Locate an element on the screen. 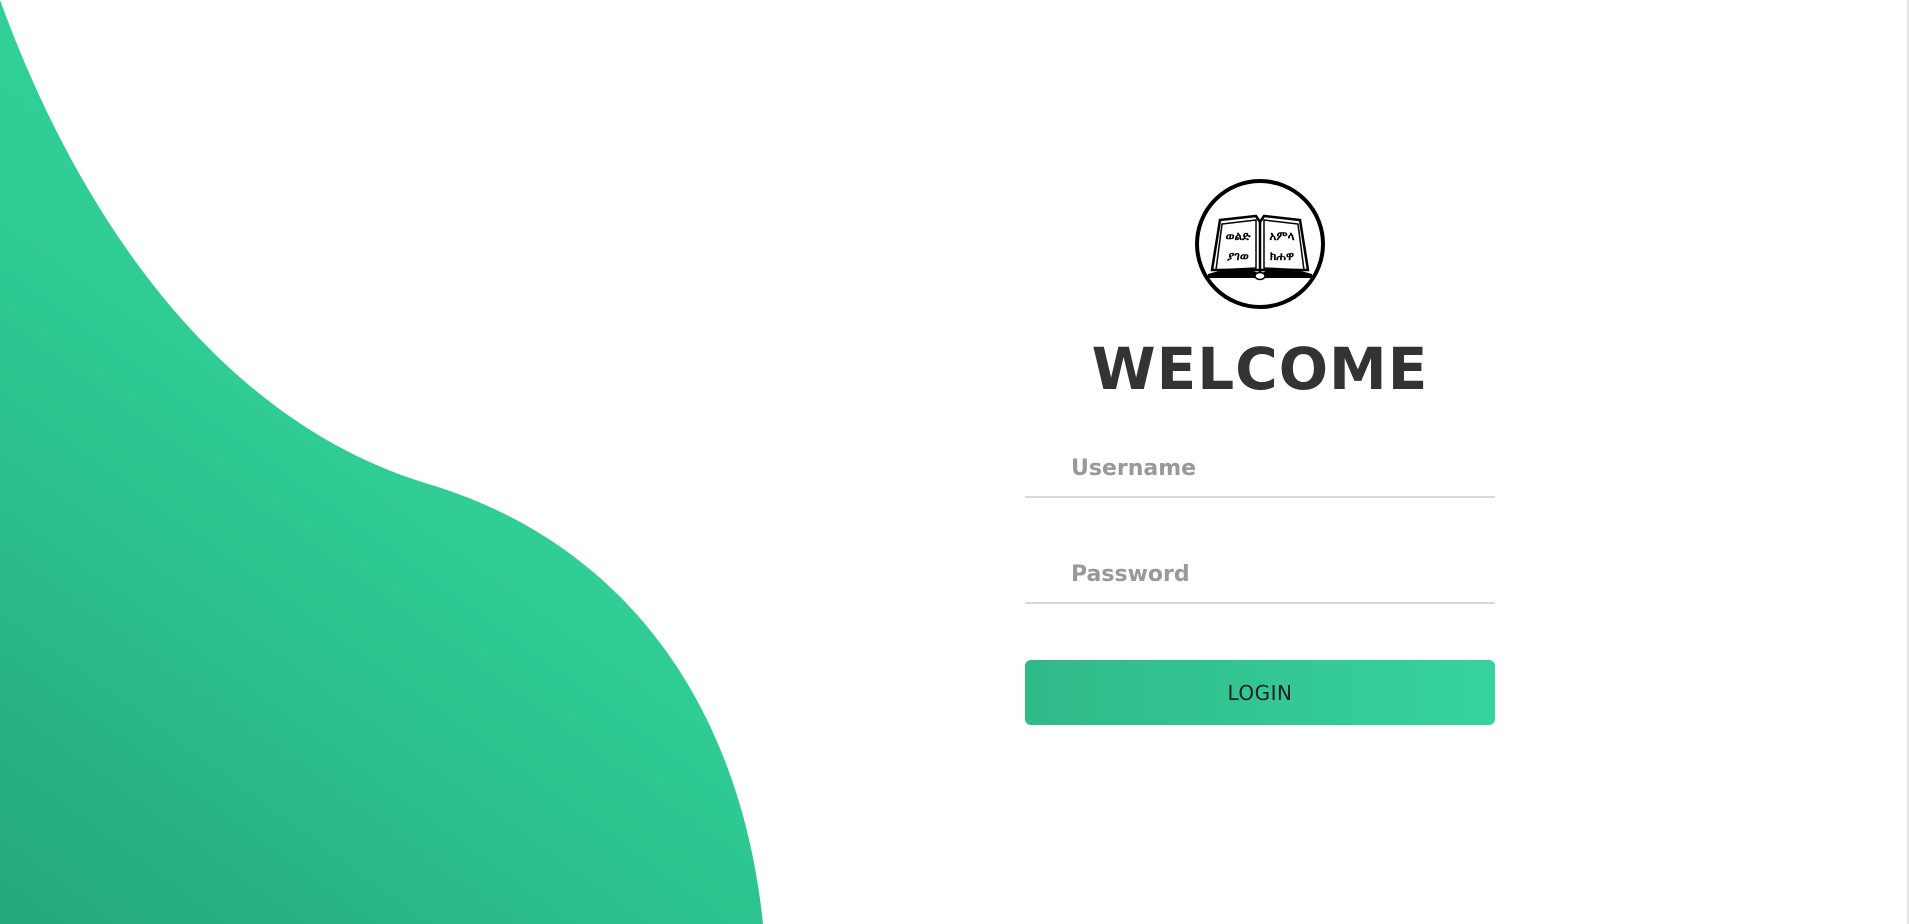 The width and height of the screenshot is (1909, 924). login-button: LOGIN is located at coordinates (1260, 692).